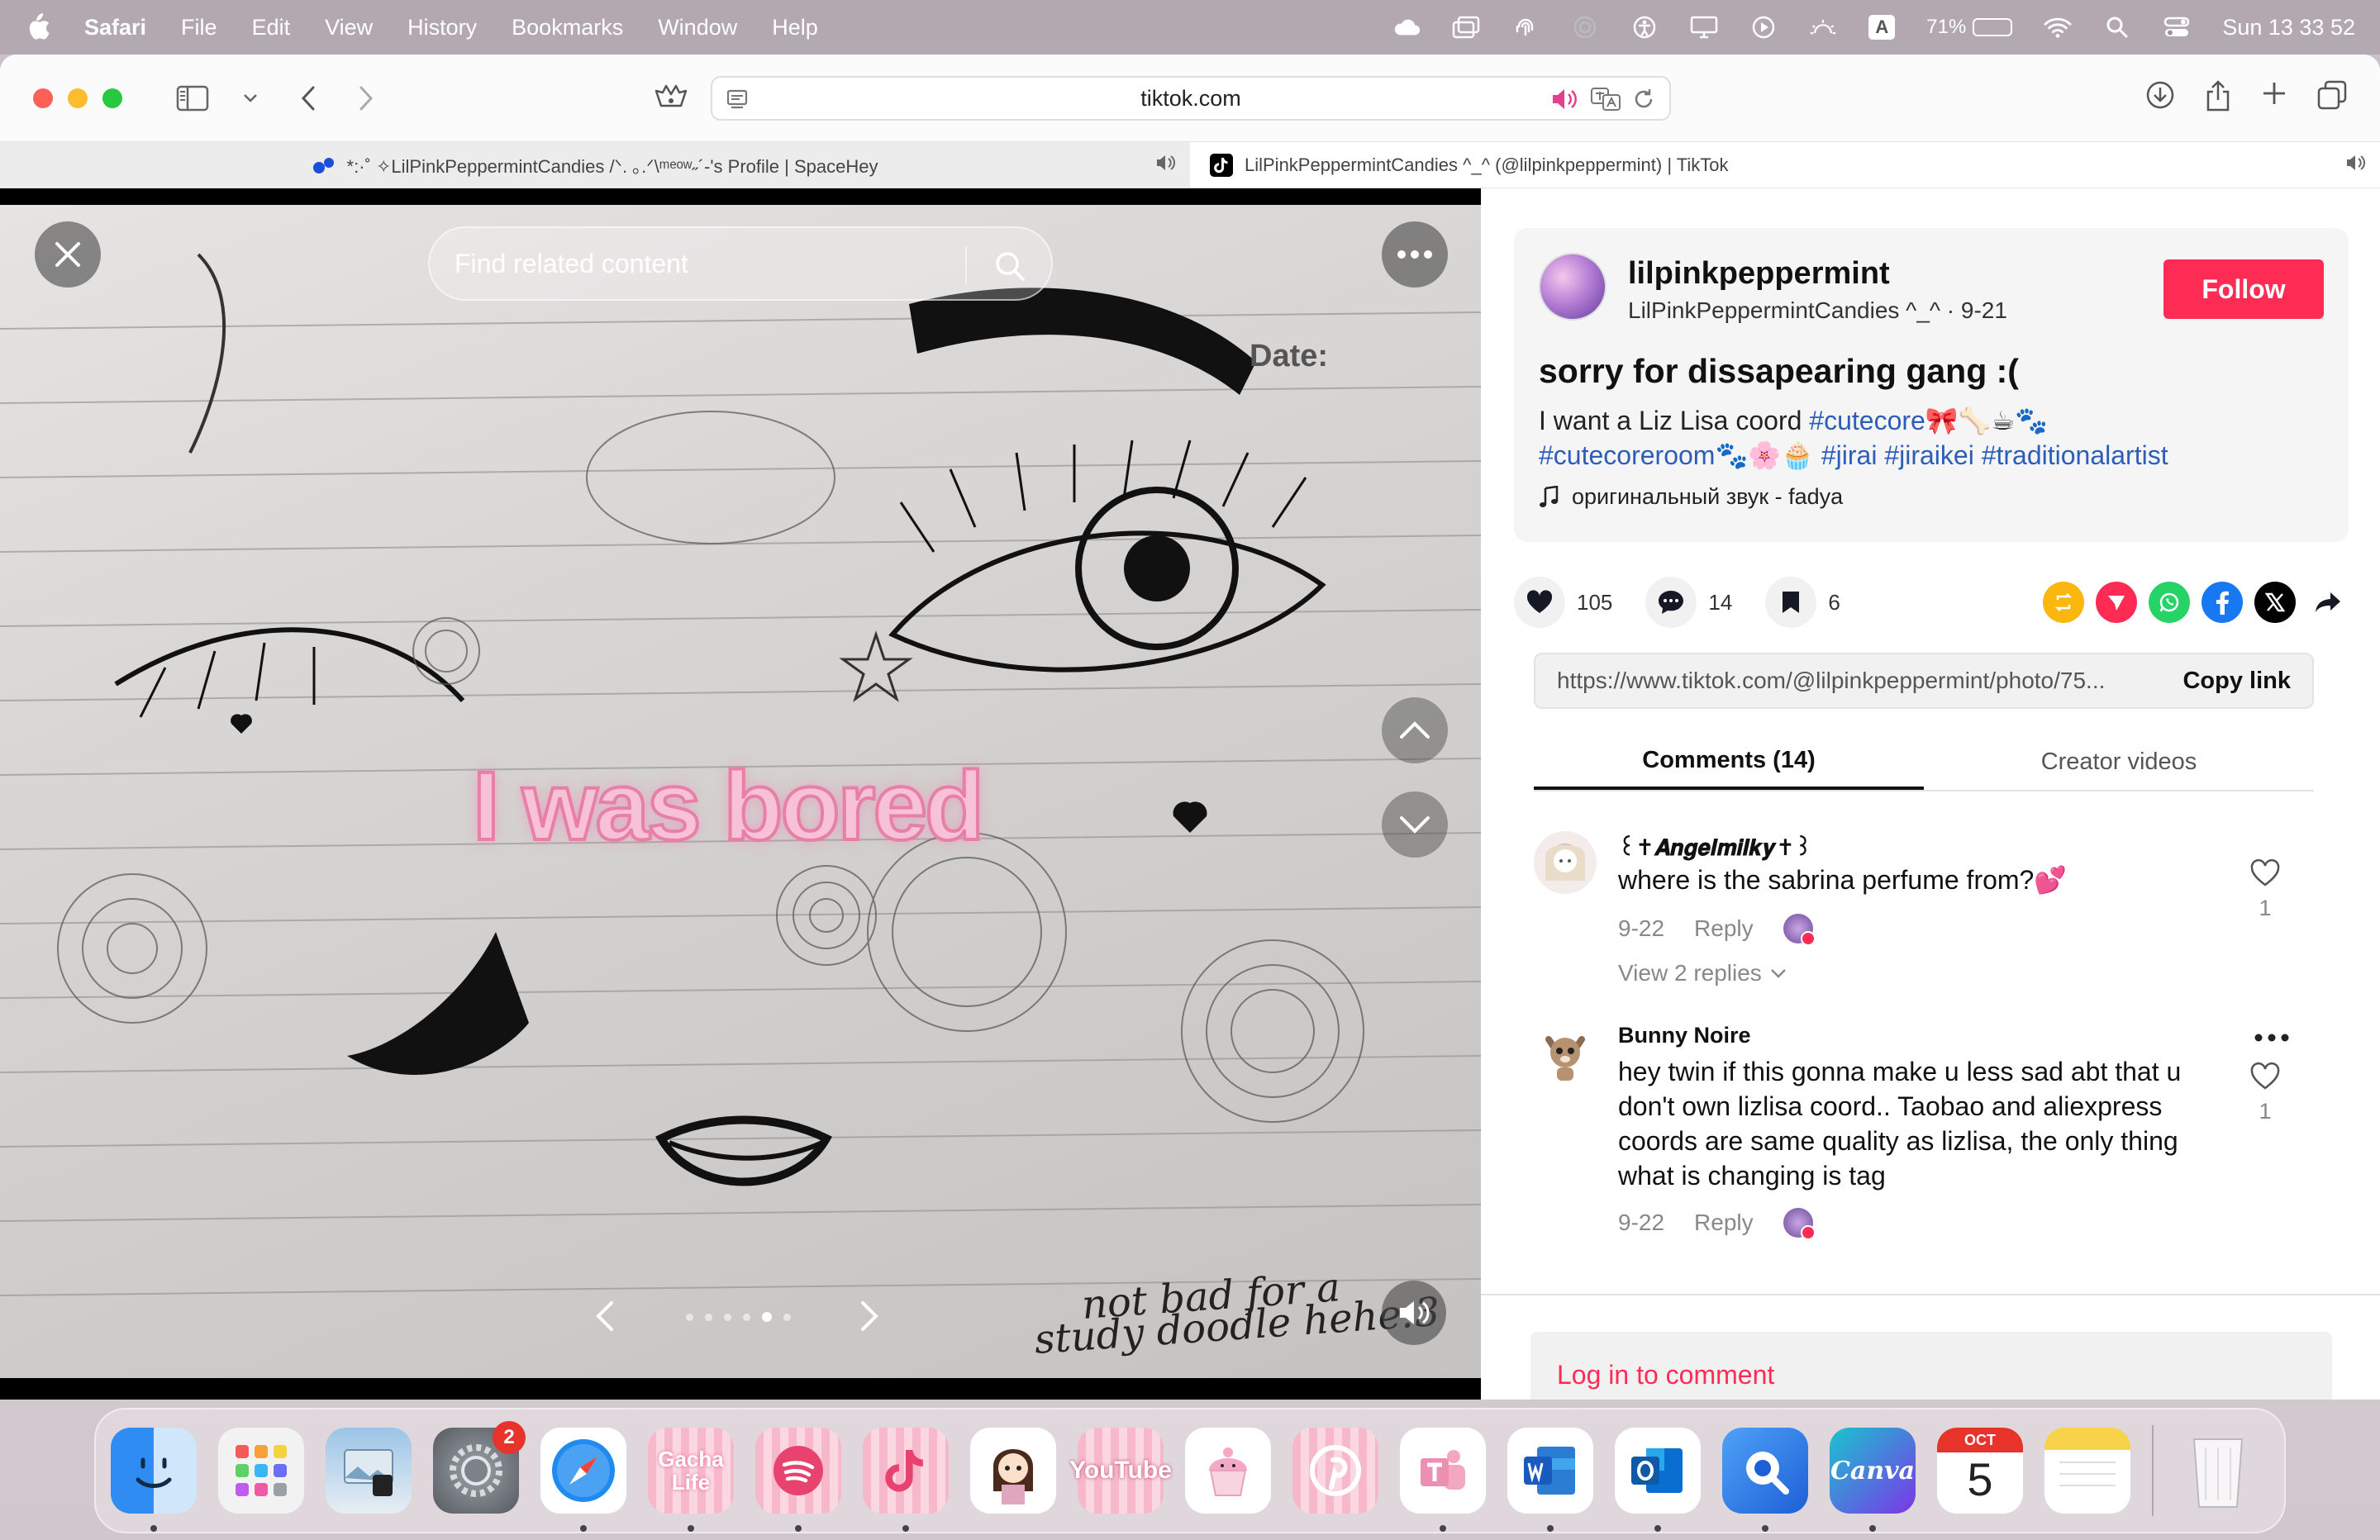 The height and width of the screenshot is (1540, 2380). What do you see at coordinates (1564, 102) in the screenshot?
I see `audio-playing-icon` at bounding box center [1564, 102].